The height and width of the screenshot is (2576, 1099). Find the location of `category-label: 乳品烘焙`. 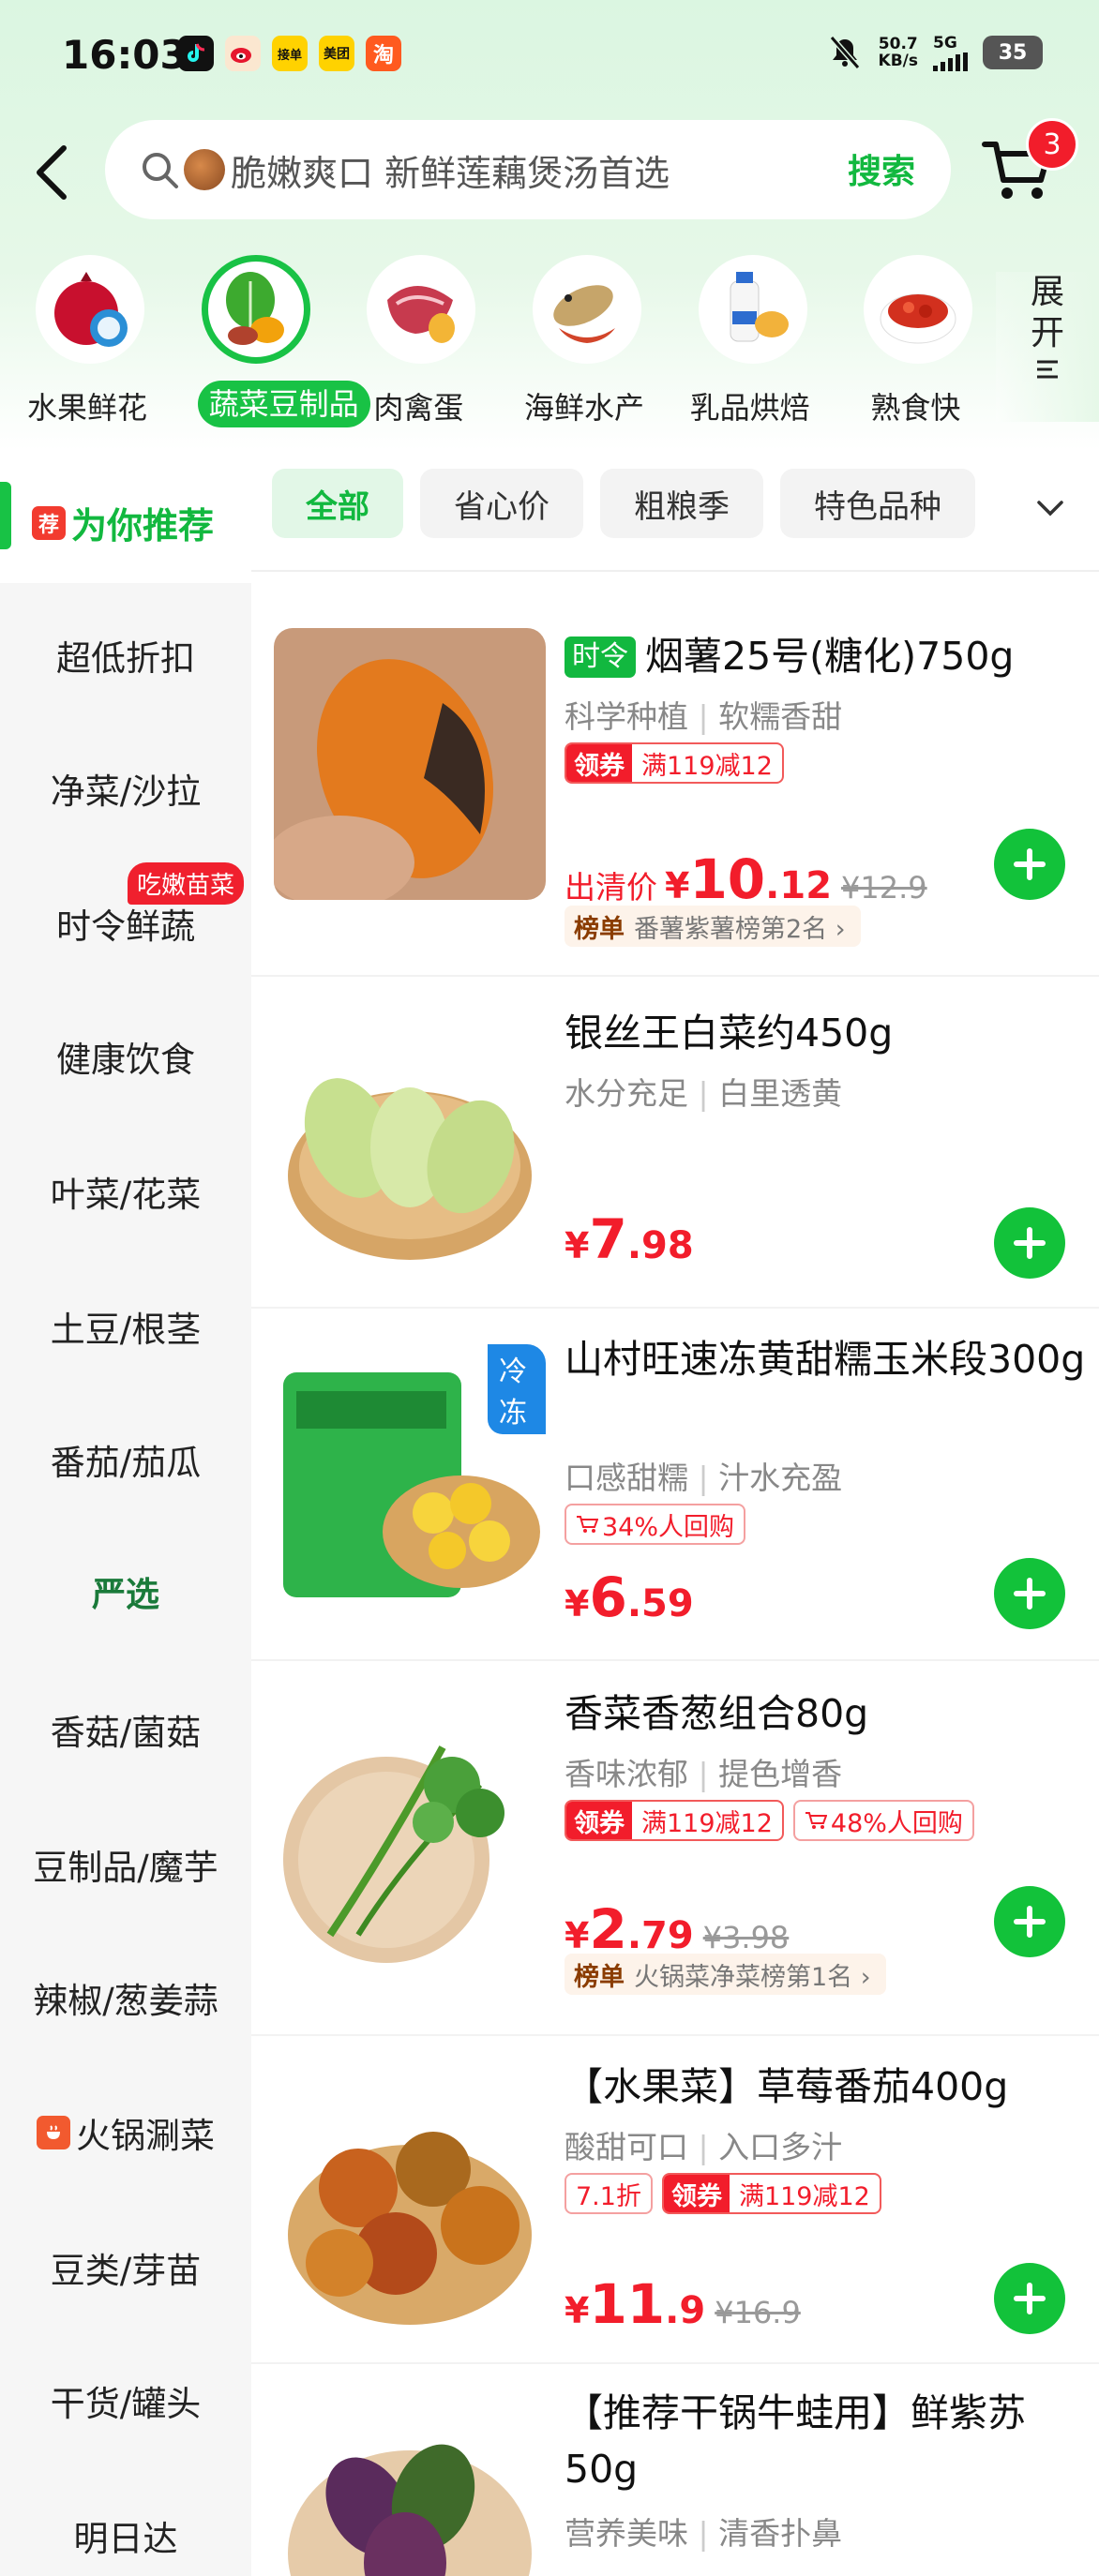

category-label: 乳品烘焙 is located at coordinates (749, 408).